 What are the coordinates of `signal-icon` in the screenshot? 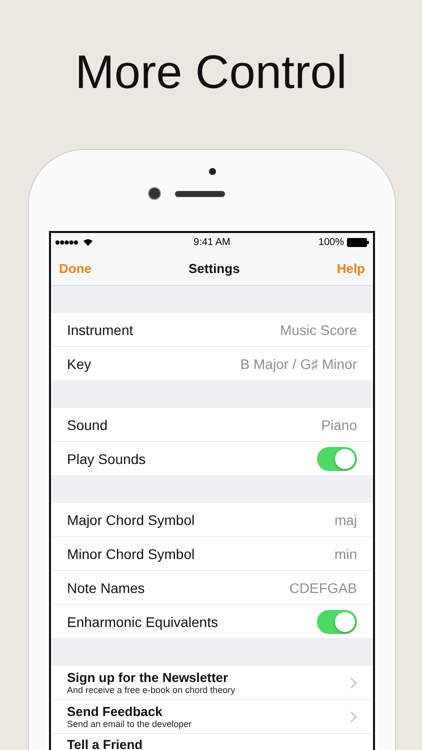 It's located at (67, 242).